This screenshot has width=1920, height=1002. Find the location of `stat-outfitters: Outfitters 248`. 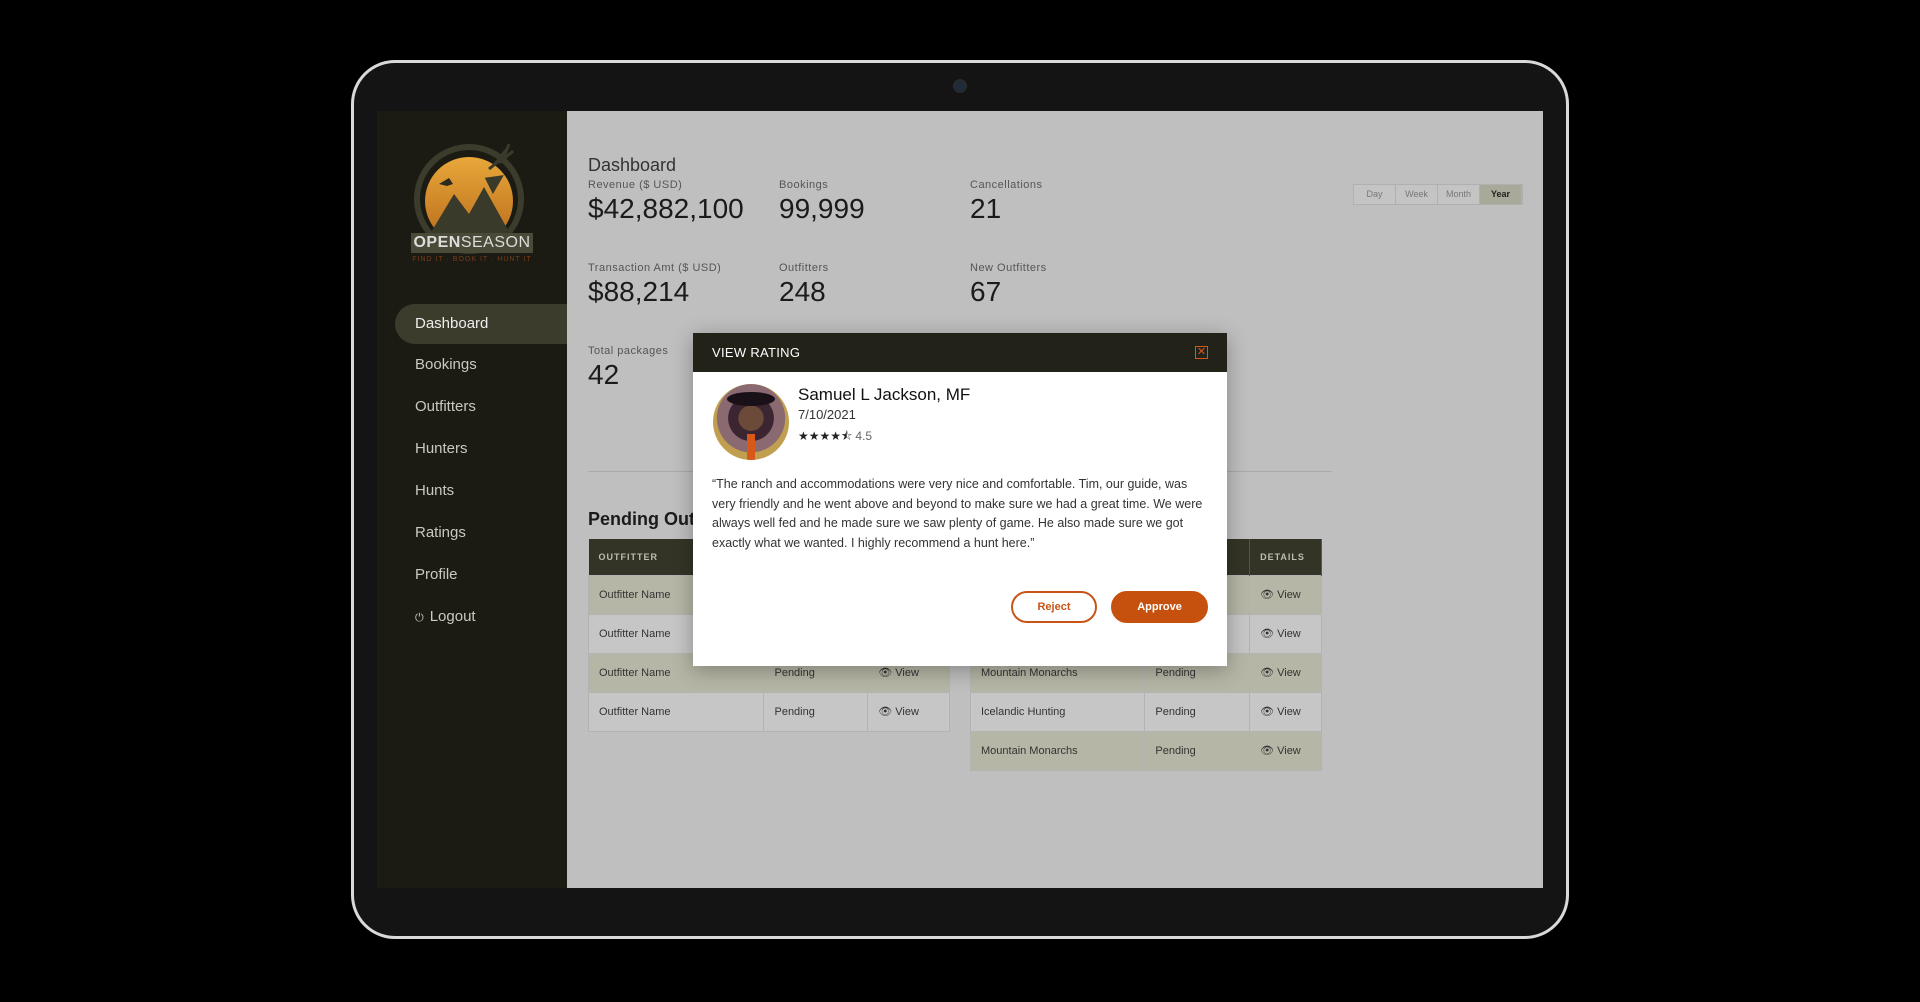

stat-outfitters: Outfitters 248 is located at coordinates (804, 285).